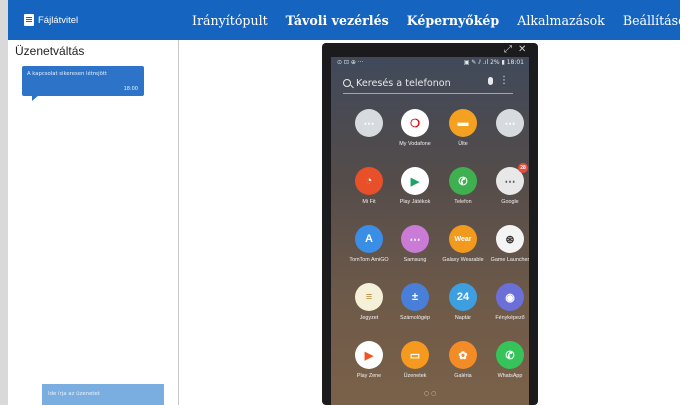 This screenshot has width=688, height=405. Describe the element at coordinates (453, 20) in the screenshot. I see `tab-screenshot: Képernyőkép` at that location.